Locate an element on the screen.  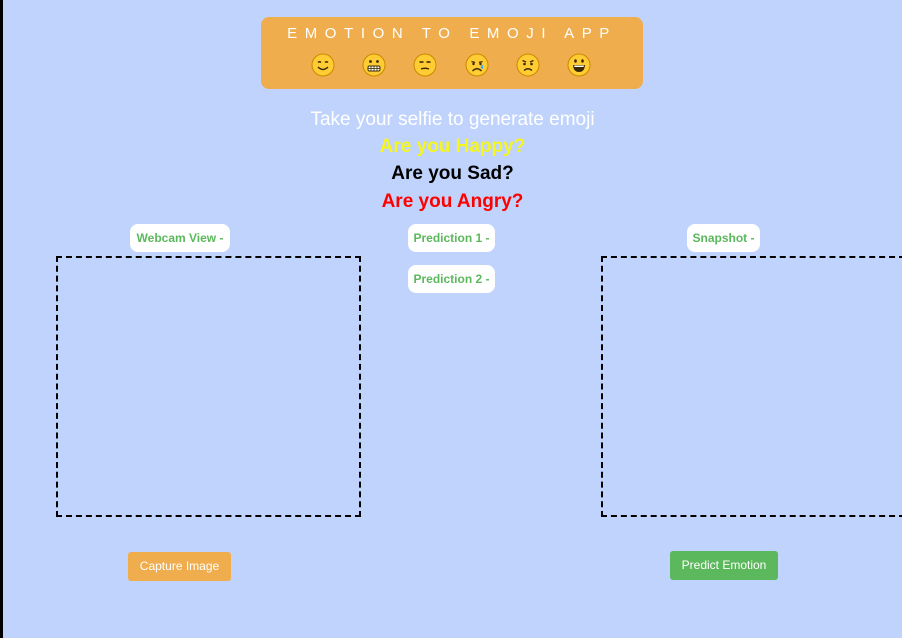
question-sad: Are you Sad? is located at coordinates (452, 173).